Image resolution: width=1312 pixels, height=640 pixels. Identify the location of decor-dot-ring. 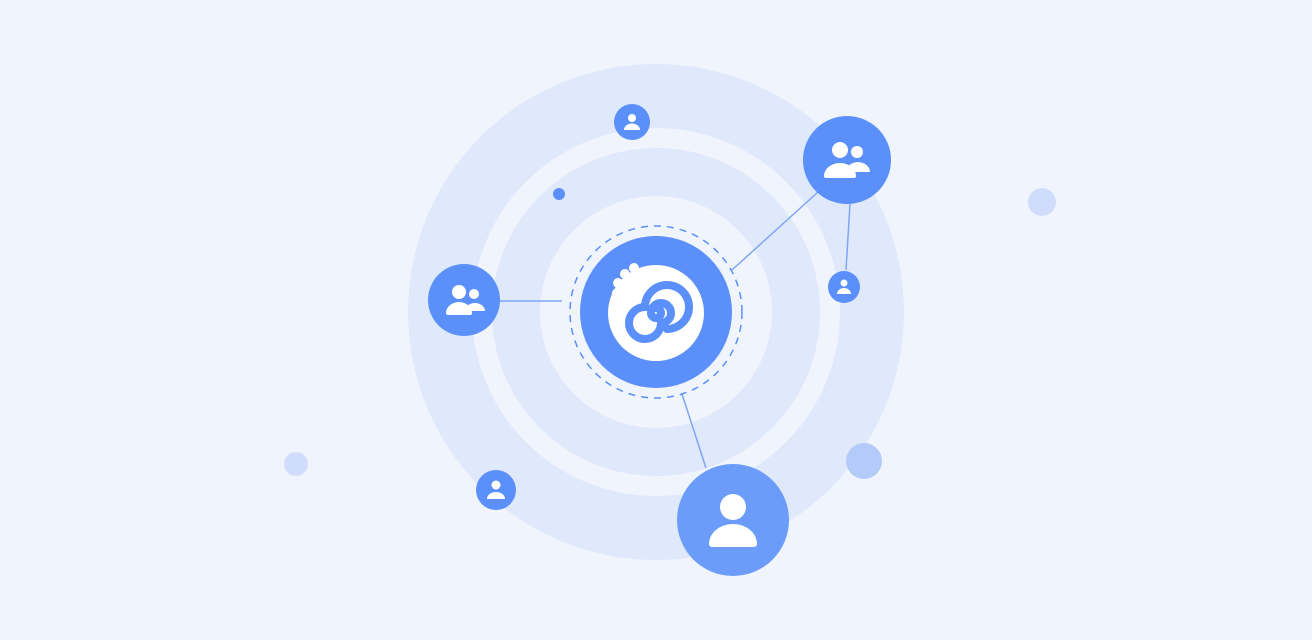
(864, 461).